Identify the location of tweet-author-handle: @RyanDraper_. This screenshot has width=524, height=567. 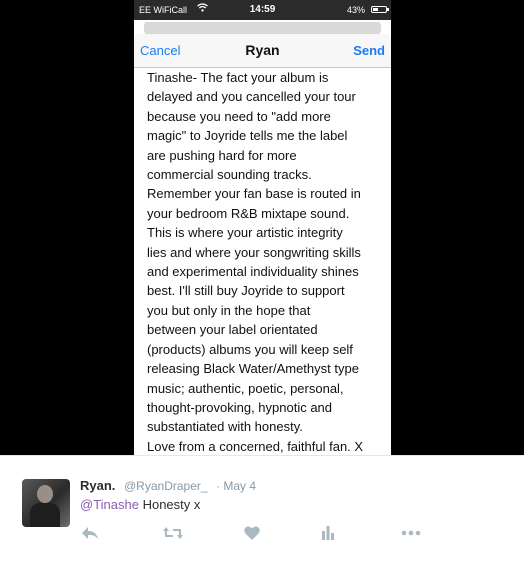
(166, 486).